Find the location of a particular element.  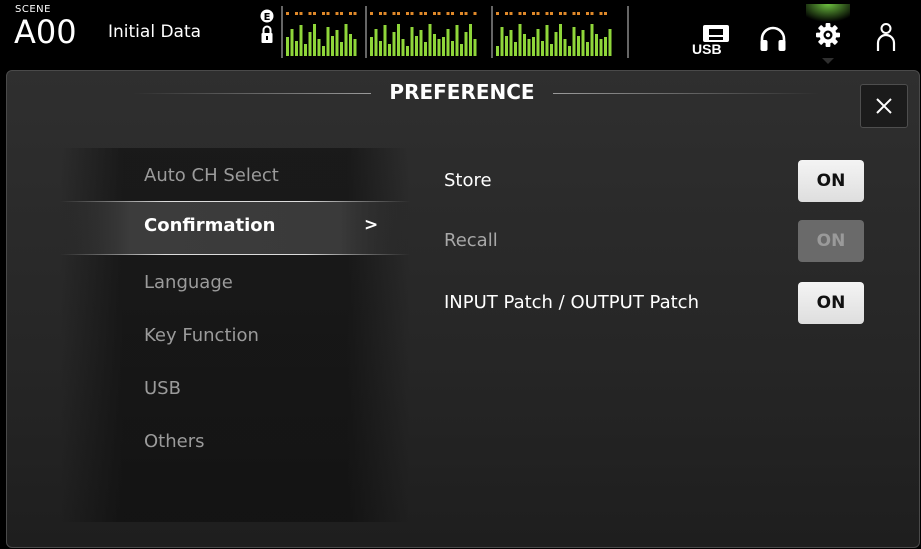

store-on-button: ON is located at coordinates (831, 181).